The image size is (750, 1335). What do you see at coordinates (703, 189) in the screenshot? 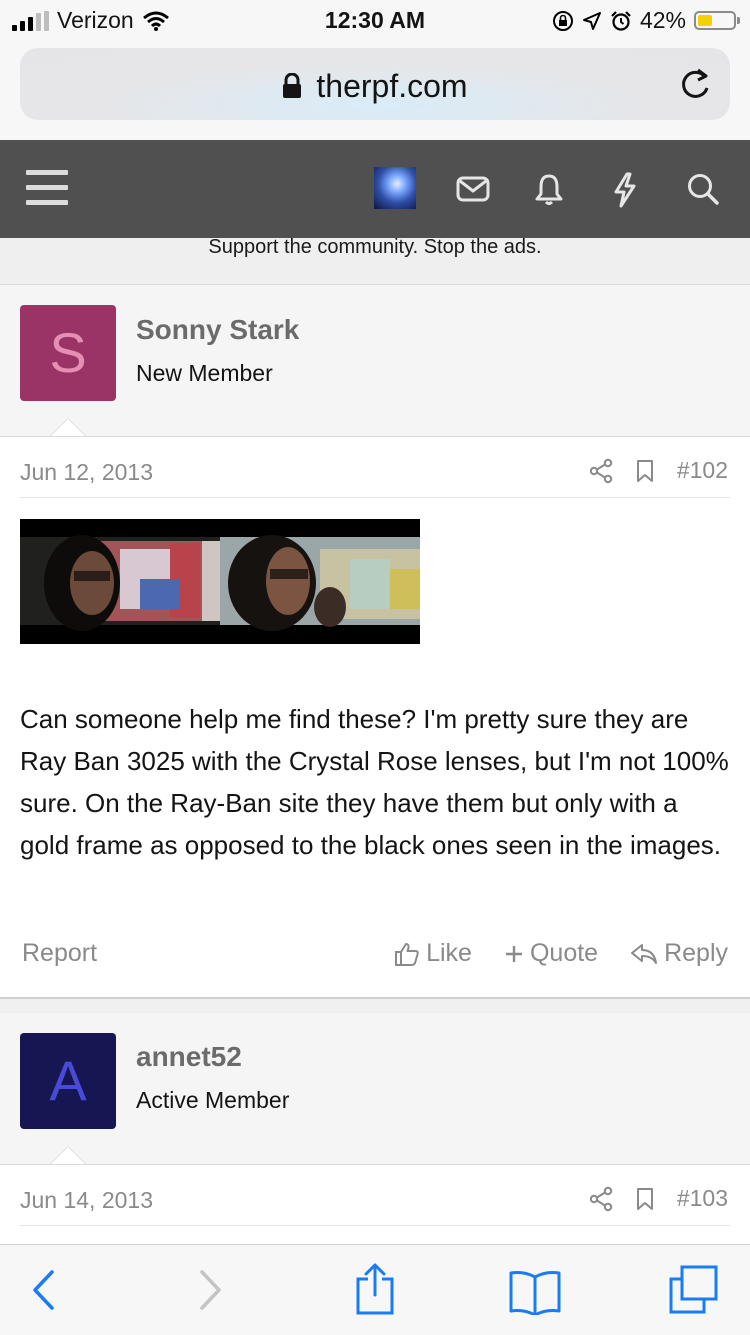
I see `search-icon` at bounding box center [703, 189].